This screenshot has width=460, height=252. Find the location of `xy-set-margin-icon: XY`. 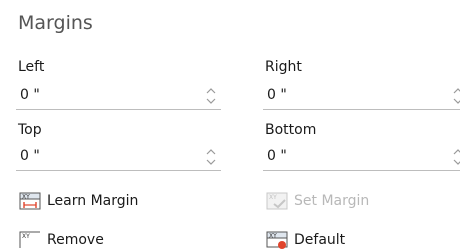

xy-set-margin-icon: XY is located at coordinates (277, 201).